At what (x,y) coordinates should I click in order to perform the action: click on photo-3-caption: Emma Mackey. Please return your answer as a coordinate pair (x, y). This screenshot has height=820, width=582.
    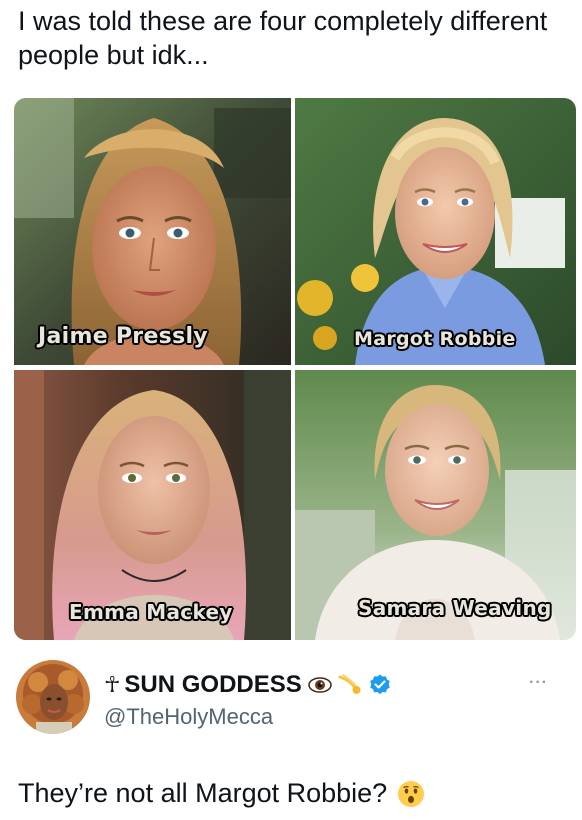
    Looking at the image, I should click on (151, 612).